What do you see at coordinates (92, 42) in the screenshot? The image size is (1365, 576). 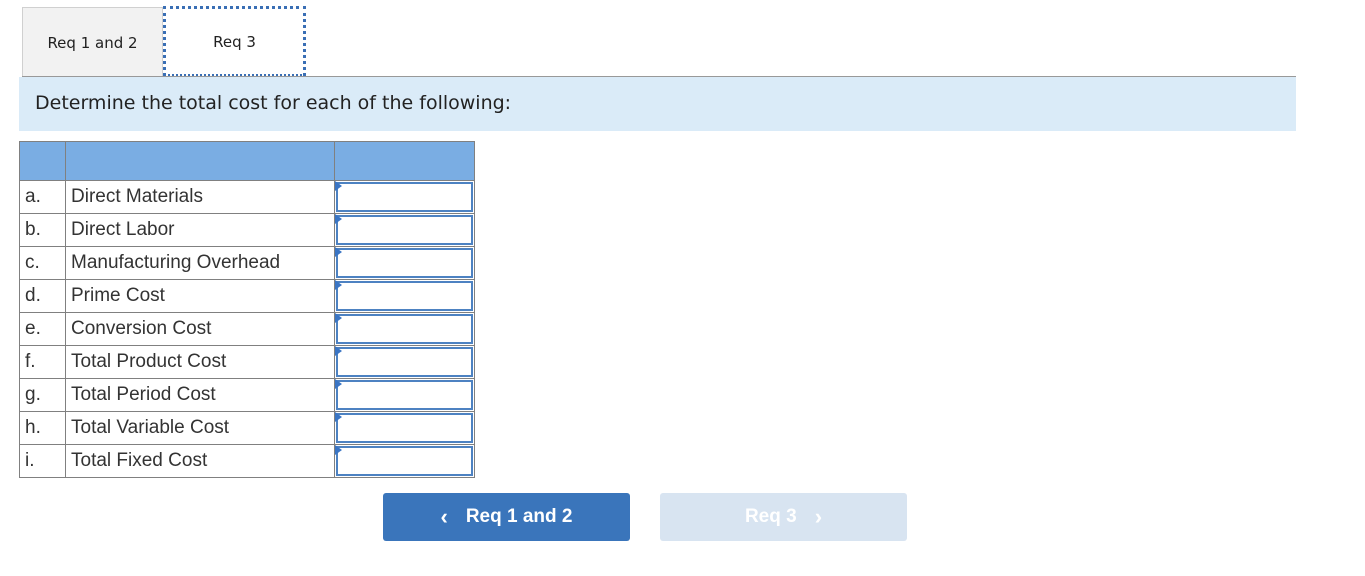 I see `tab-req-1-and-2: Req 1 and 2` at bounding box center [92, 42].